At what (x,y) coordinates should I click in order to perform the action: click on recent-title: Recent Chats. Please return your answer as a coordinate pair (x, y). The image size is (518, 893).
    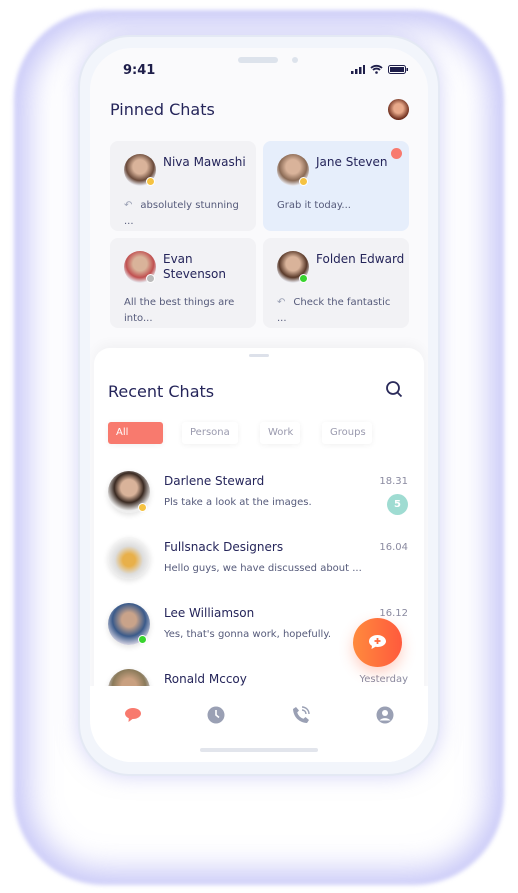
    Looking at the image, I should click on (161, 391).